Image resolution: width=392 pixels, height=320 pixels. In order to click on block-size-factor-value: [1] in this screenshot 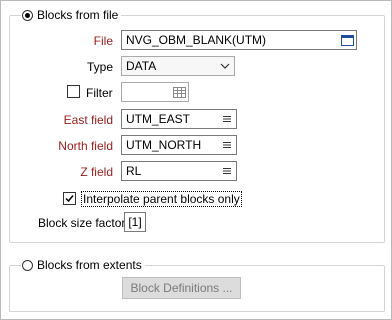, I will do `click(135, 222)`.